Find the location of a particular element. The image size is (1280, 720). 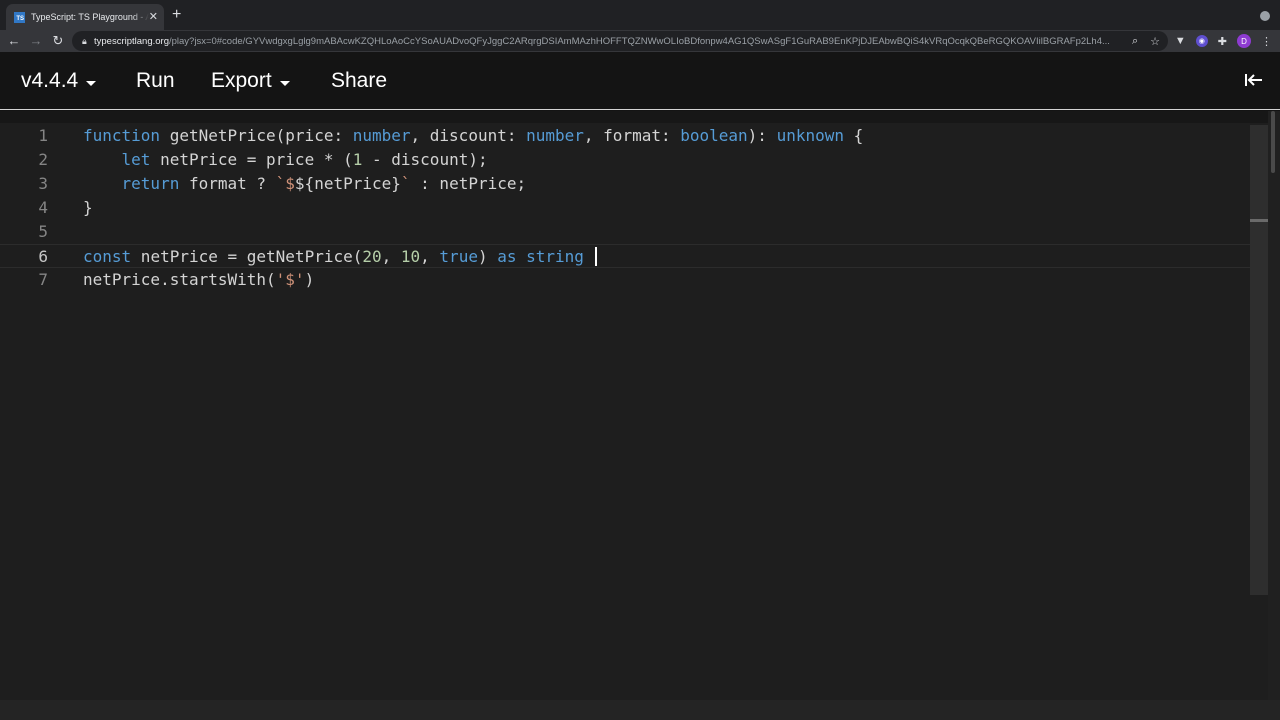

sidebar-rail is located at coordinates (1274, 405).